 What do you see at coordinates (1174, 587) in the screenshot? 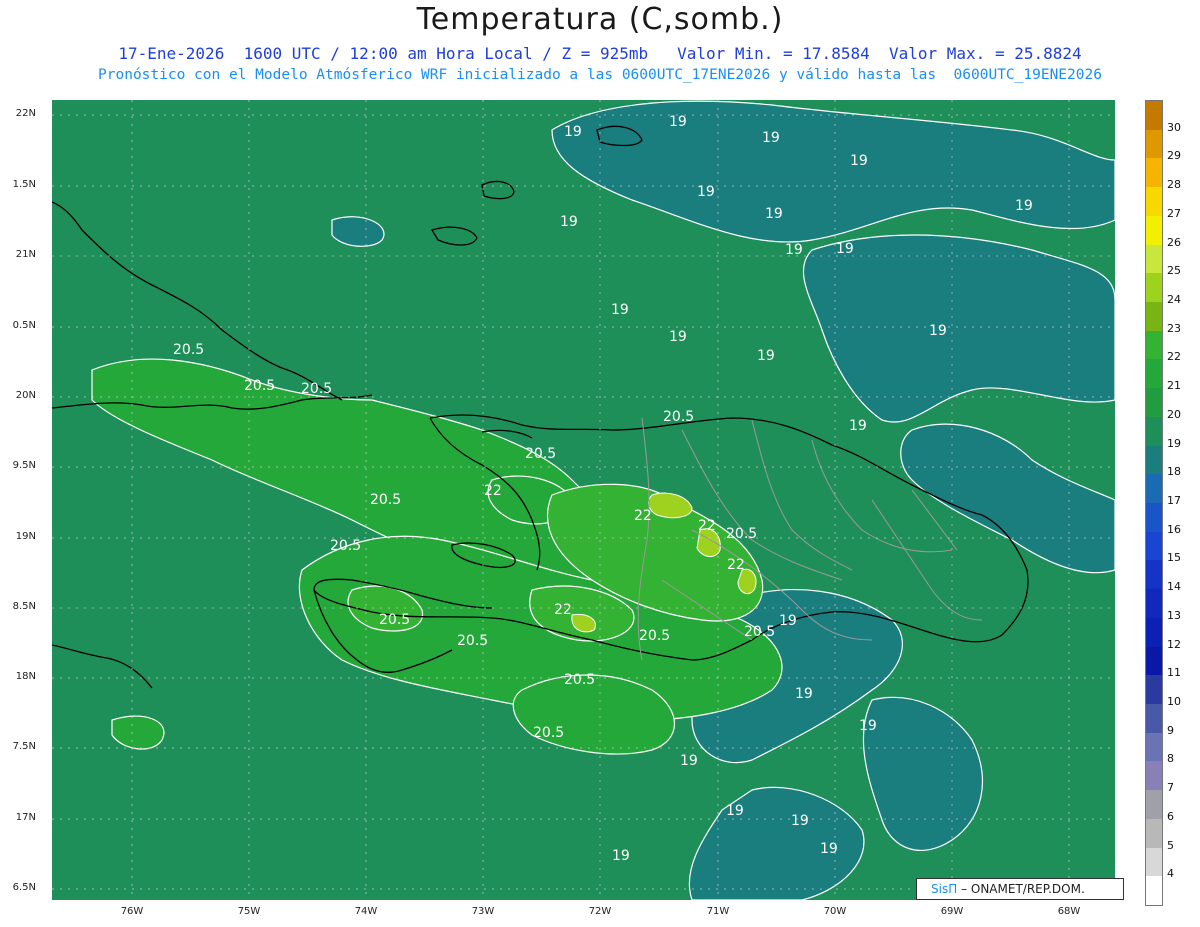
I see `colorbar-label: 14` at bounding box center [1174, 587].